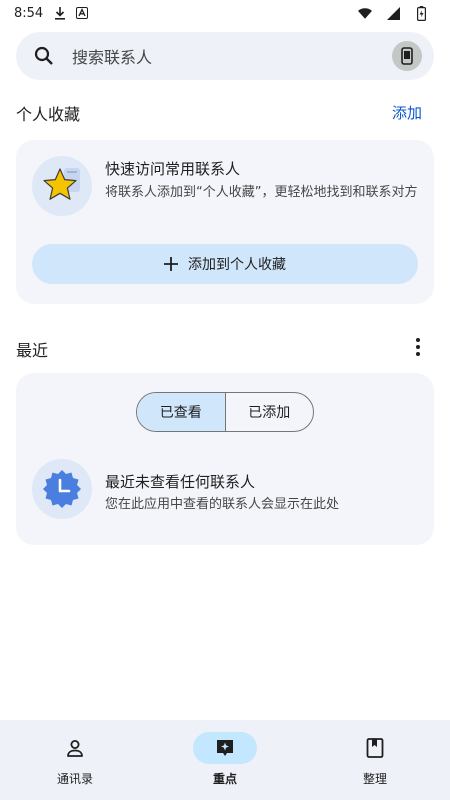 The height and width of the screenshot is (800, 450). What do you see at coordinates (375, 748) in the screenshot?
I see `organize-icon` at bounding box center [375, 748].